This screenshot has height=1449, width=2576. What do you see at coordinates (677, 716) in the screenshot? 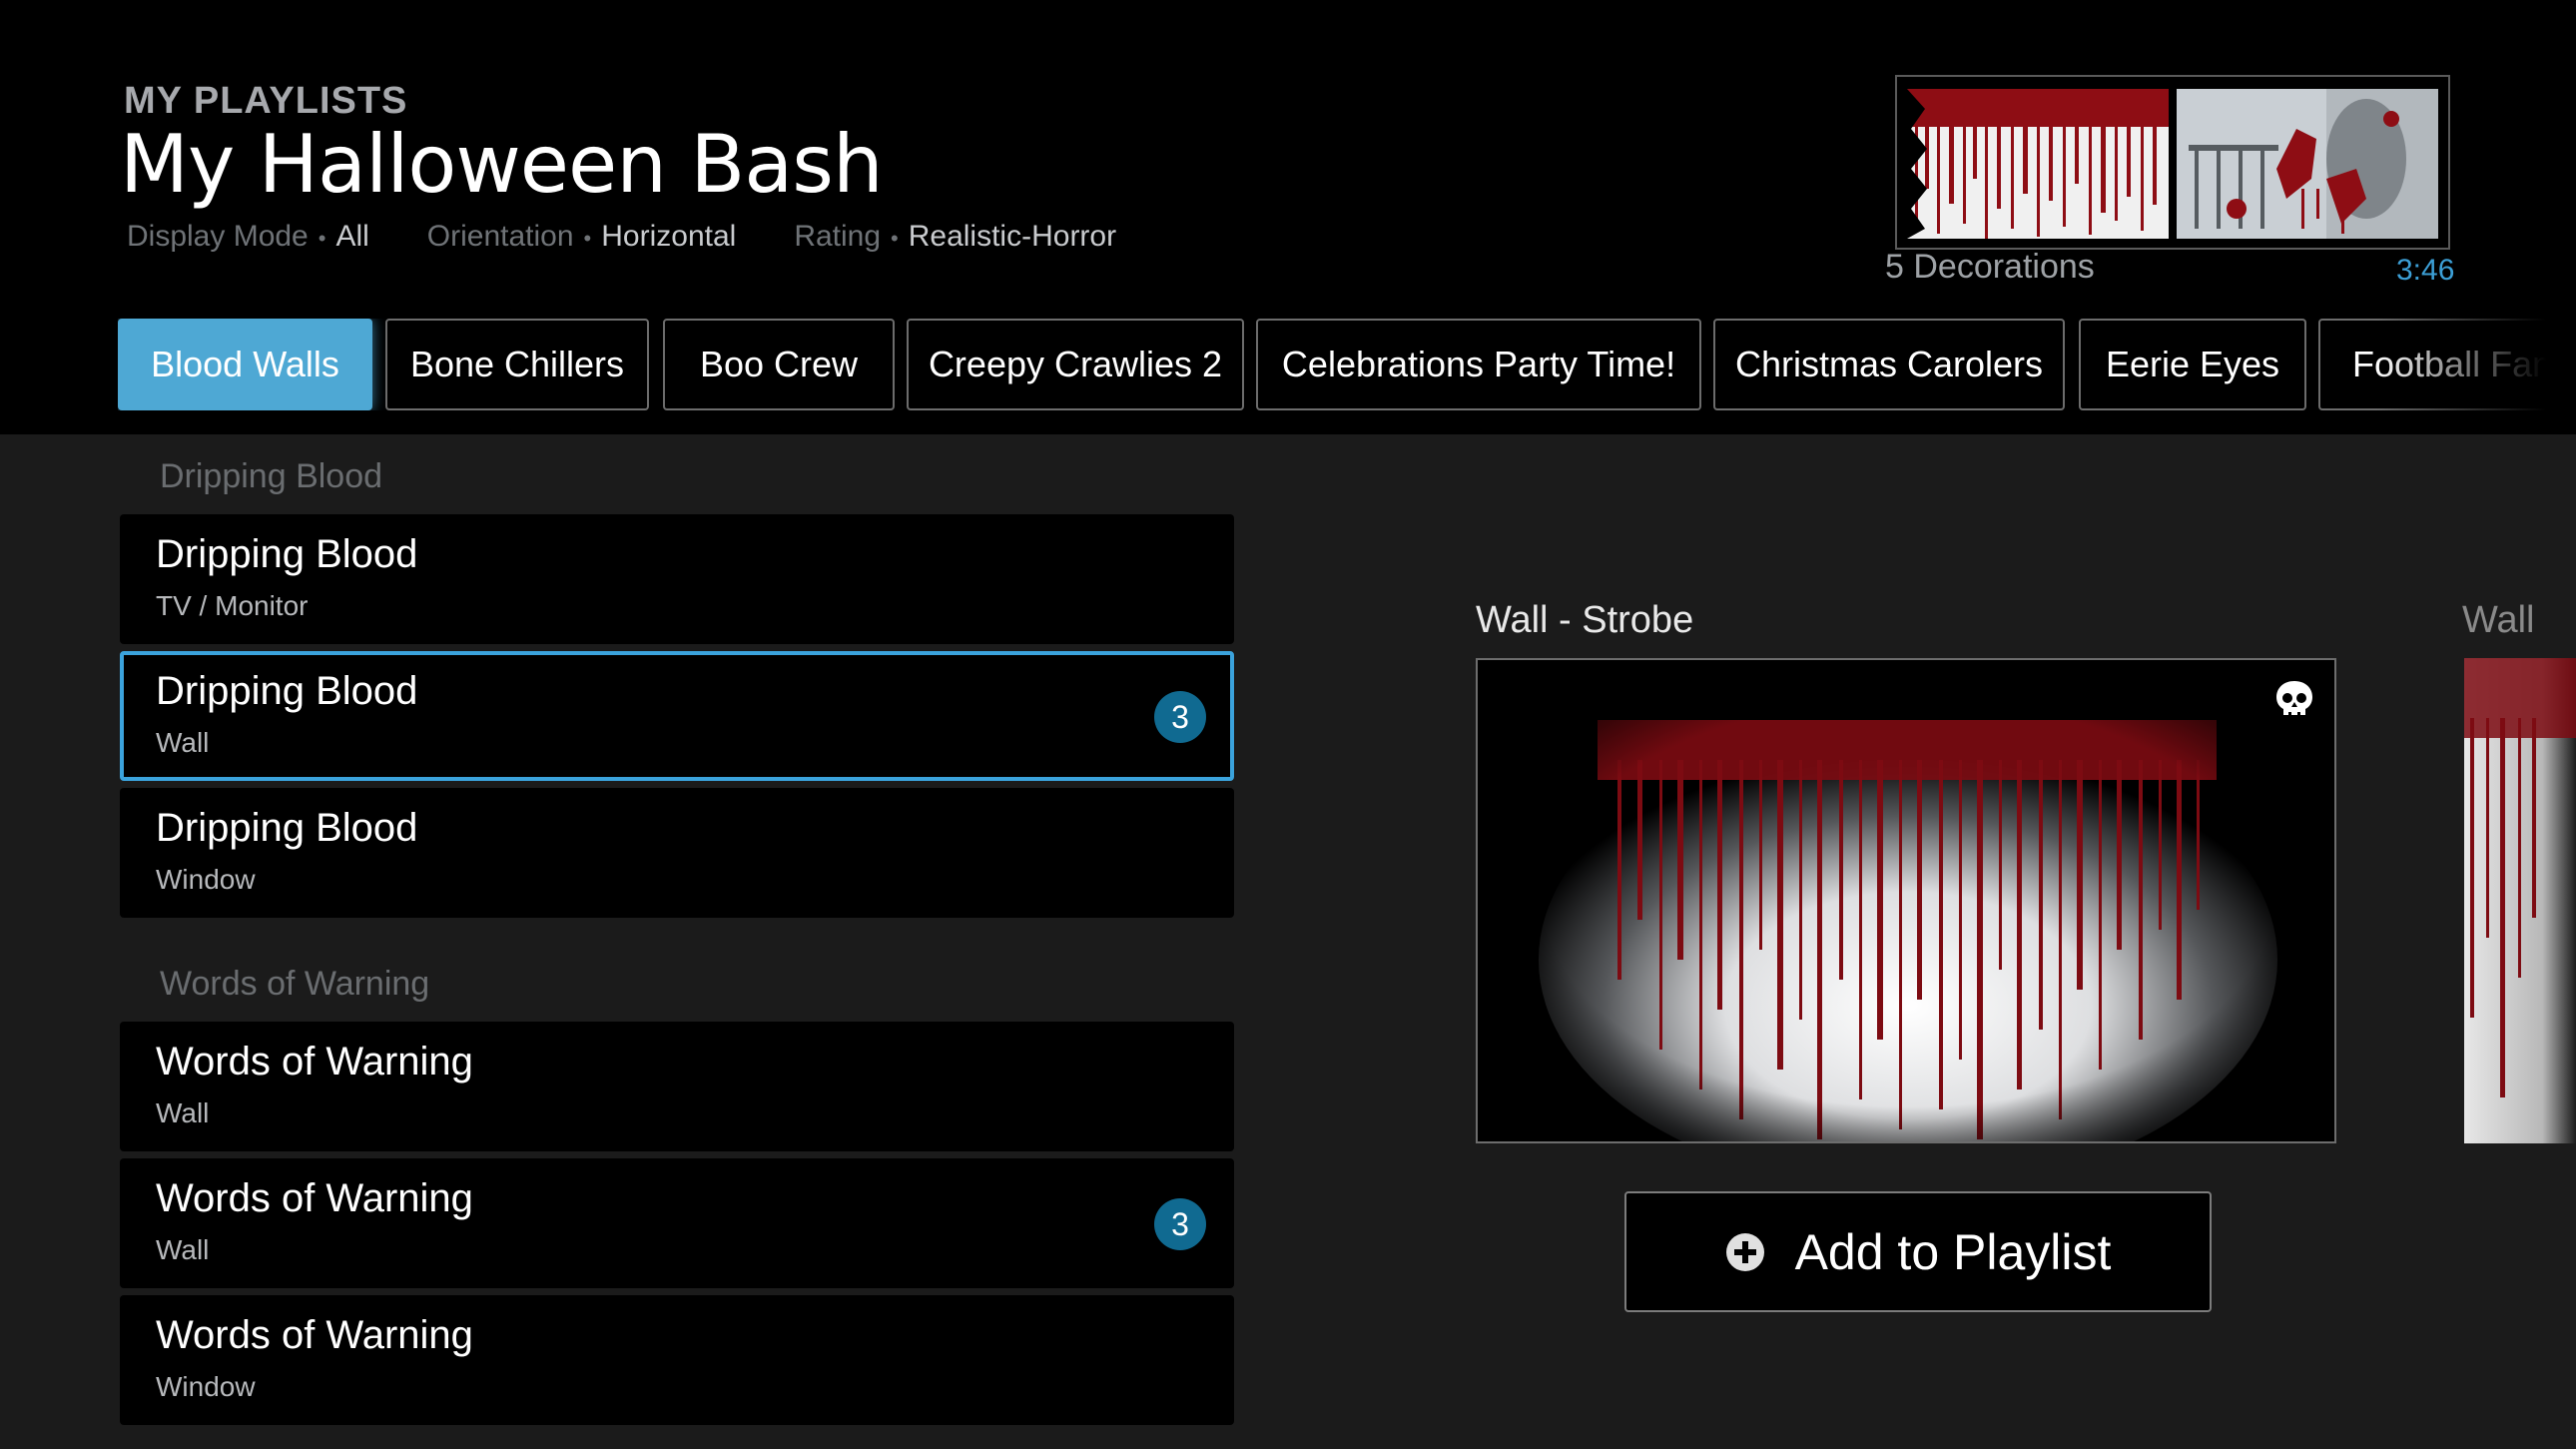
I see `list-item-selected: Dripping Blood Wall 3` at bounding box center [677, 716].